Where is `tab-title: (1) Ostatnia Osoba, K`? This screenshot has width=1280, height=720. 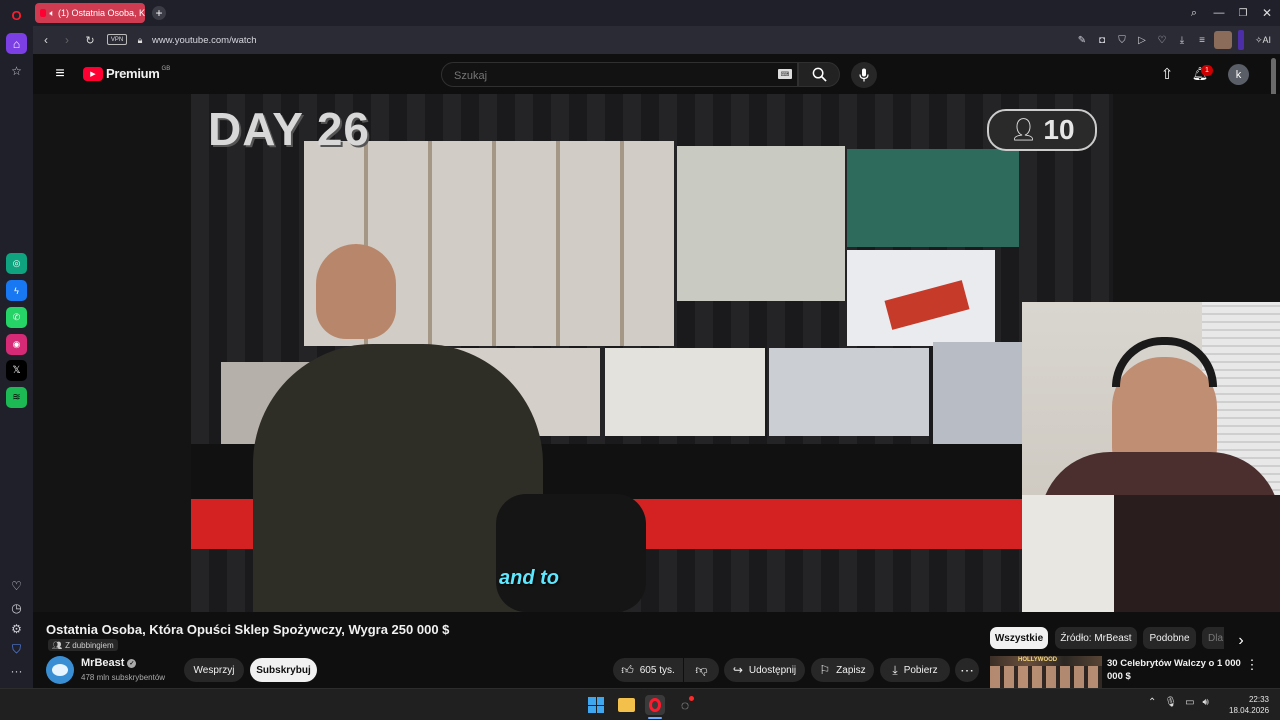 tab-title: (1) Ostatnia Osoba, K is located at coordinates (101, 13).